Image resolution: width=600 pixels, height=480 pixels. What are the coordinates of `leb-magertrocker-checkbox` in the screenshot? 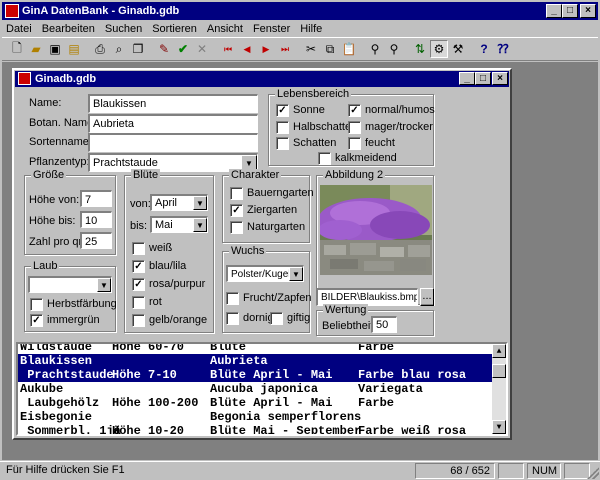 It's located at (354, 127).